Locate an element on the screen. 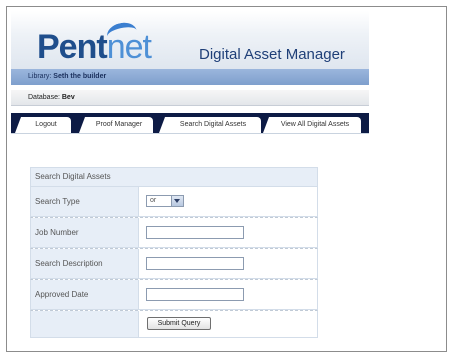 This screenshot has height=360, width=455. database-label: Database: is located at coordinates (44, 97).